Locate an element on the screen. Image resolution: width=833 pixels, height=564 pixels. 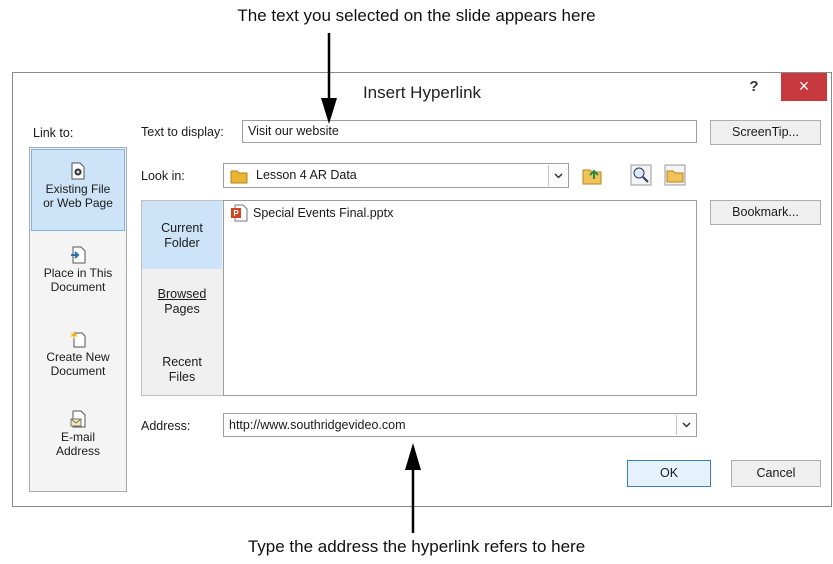
dialog-title: Insert Hyperlink is located at coordinates (422, 92).